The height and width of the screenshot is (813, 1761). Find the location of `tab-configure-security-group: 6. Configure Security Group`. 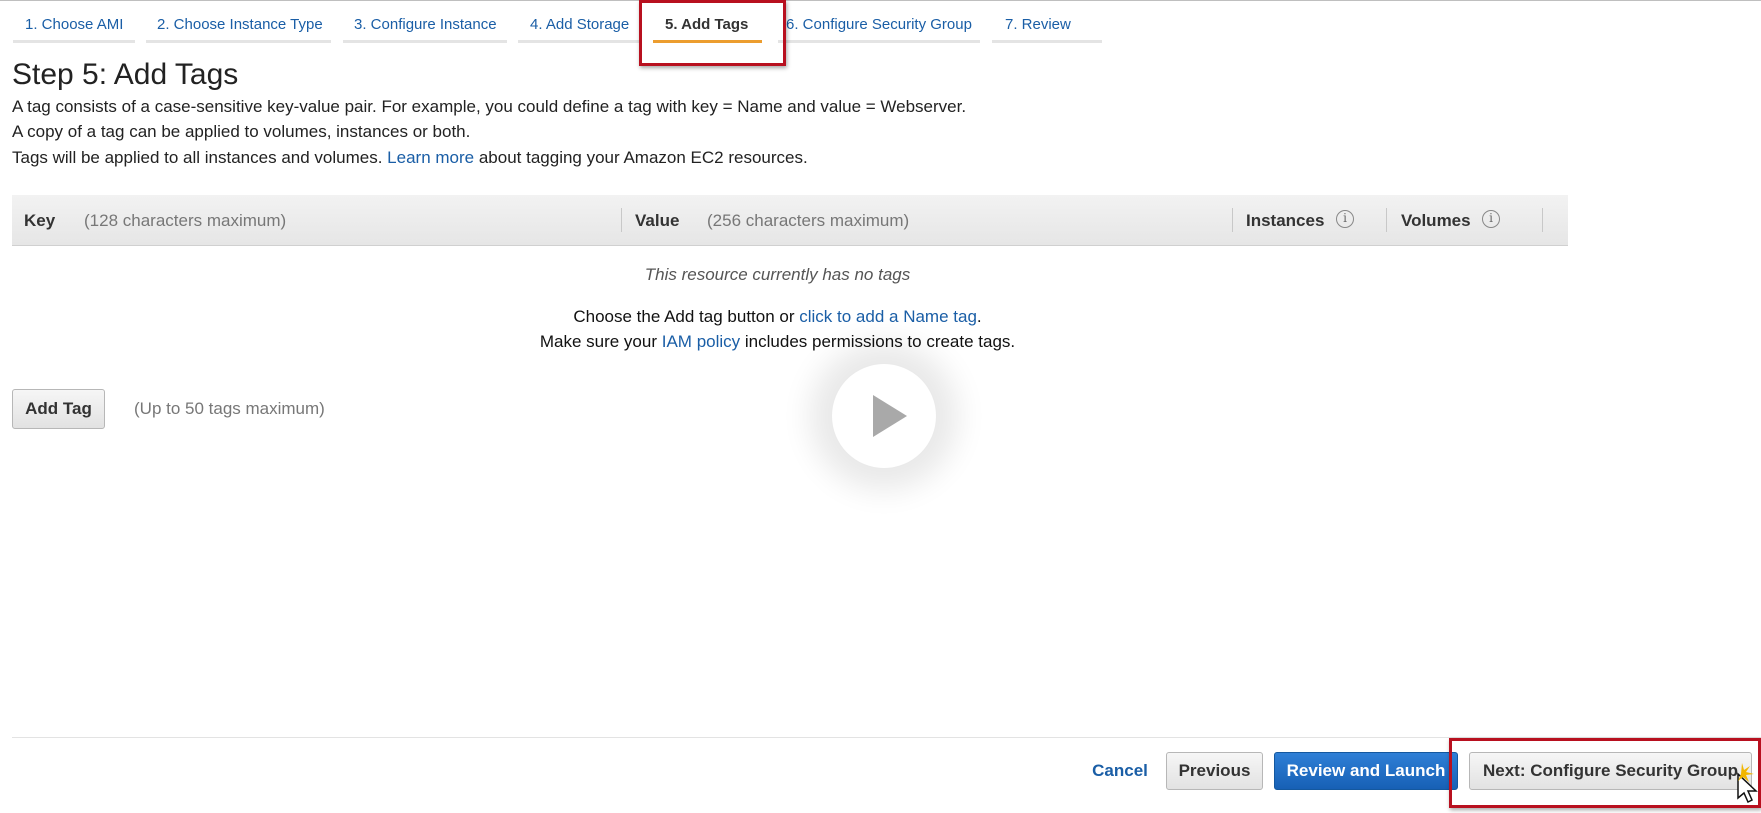

tab-configure-security-group: 6. Configure Security Group is located at coordinates (879, 24).